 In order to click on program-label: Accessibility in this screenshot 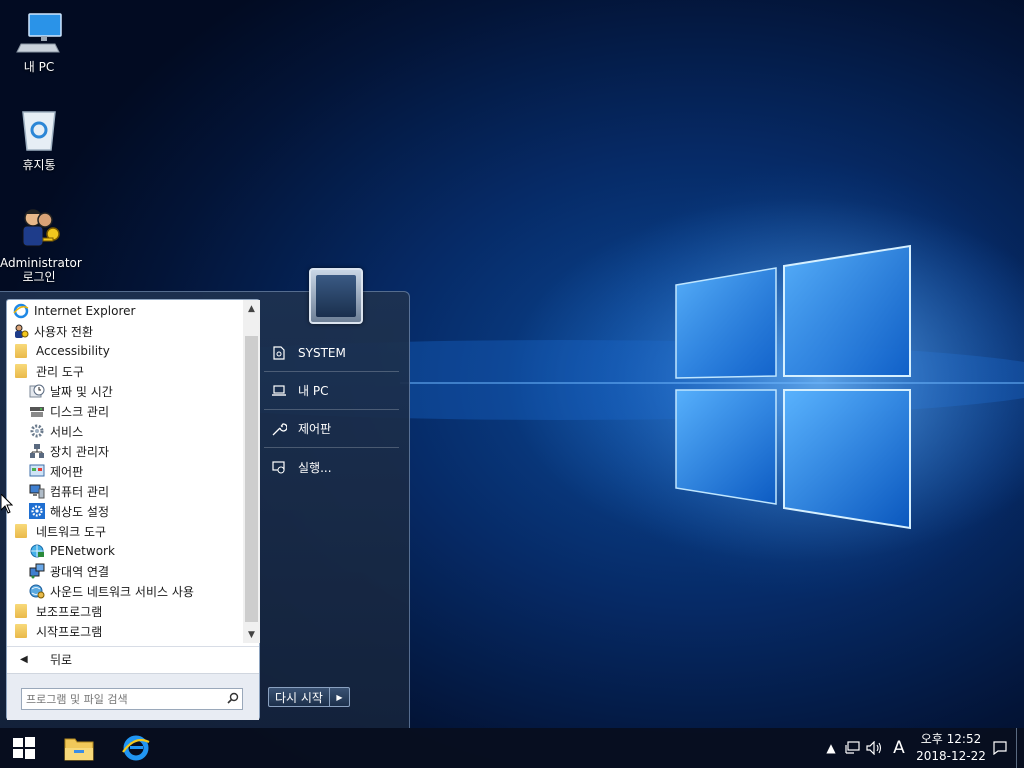, I will do `click(73, 351)`.